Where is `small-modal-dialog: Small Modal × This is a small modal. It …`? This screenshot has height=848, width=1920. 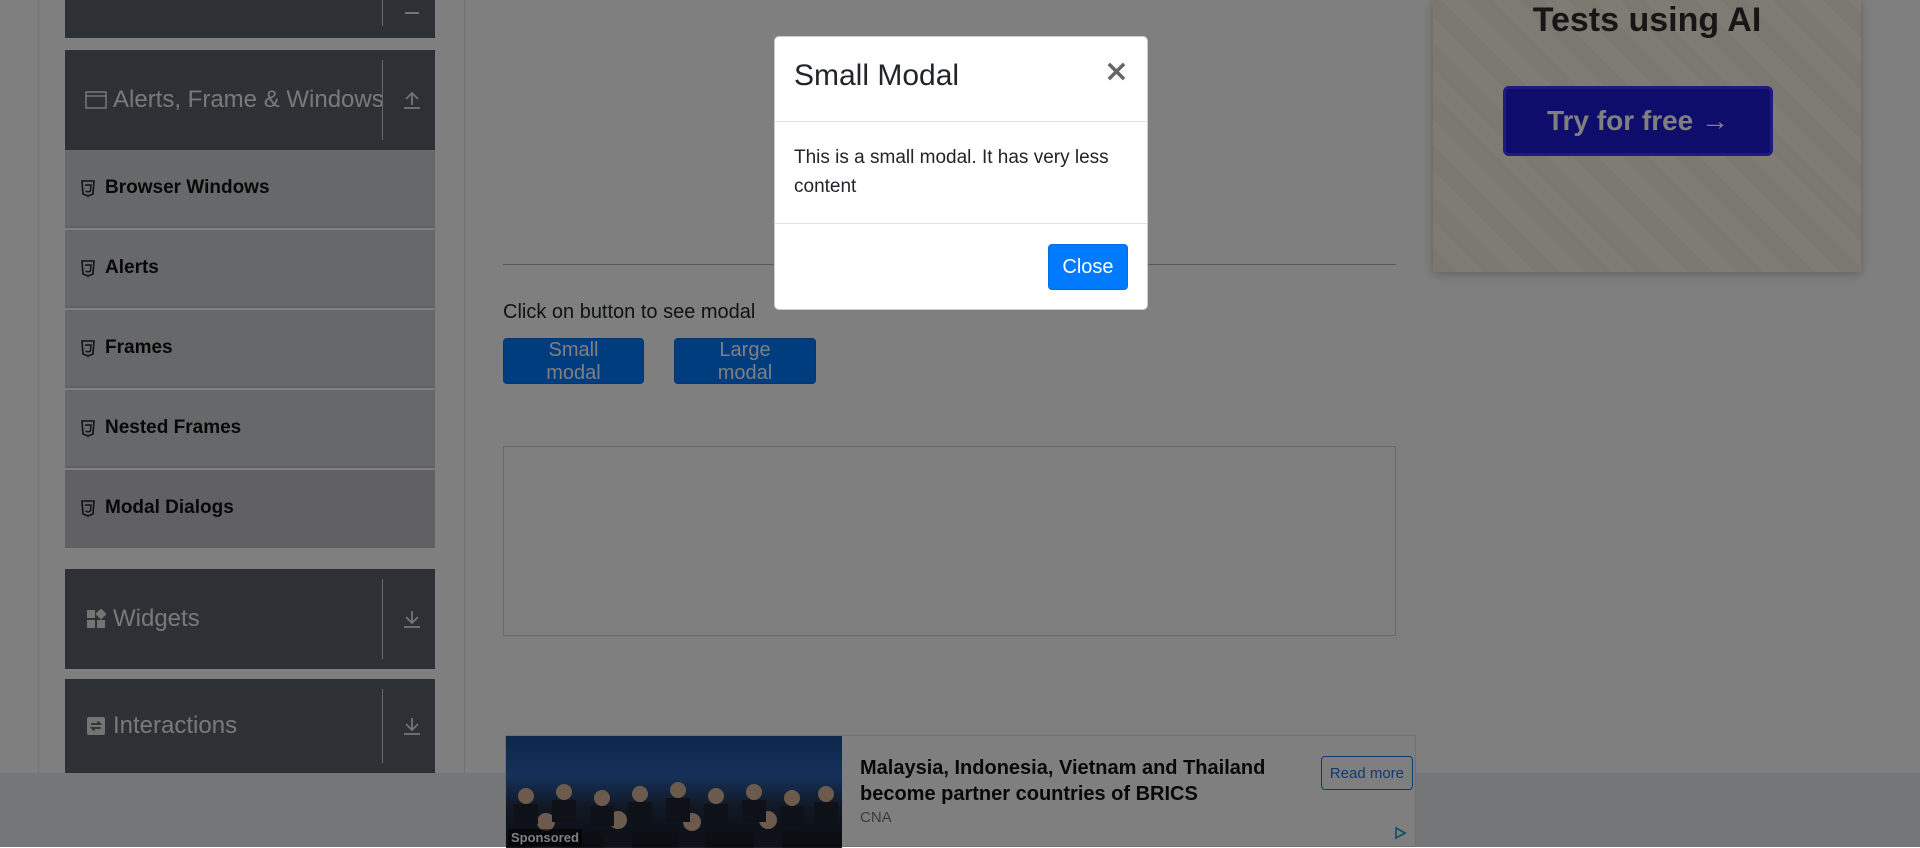
small-modal-dialog: Small Modal × This is a small modal. It … is located at coordinates (961, 173).